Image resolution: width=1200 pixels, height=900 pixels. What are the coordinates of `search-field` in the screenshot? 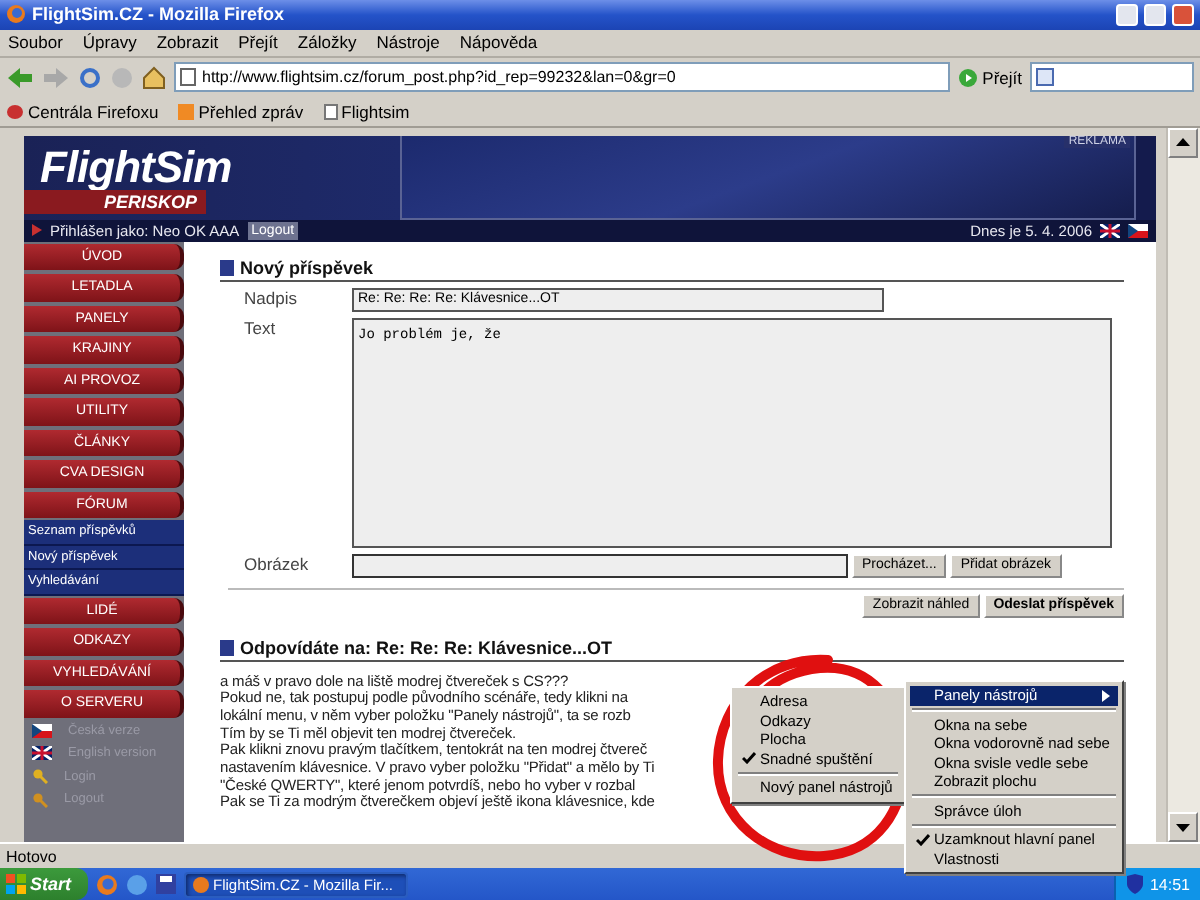 It's located at (1112, 77).